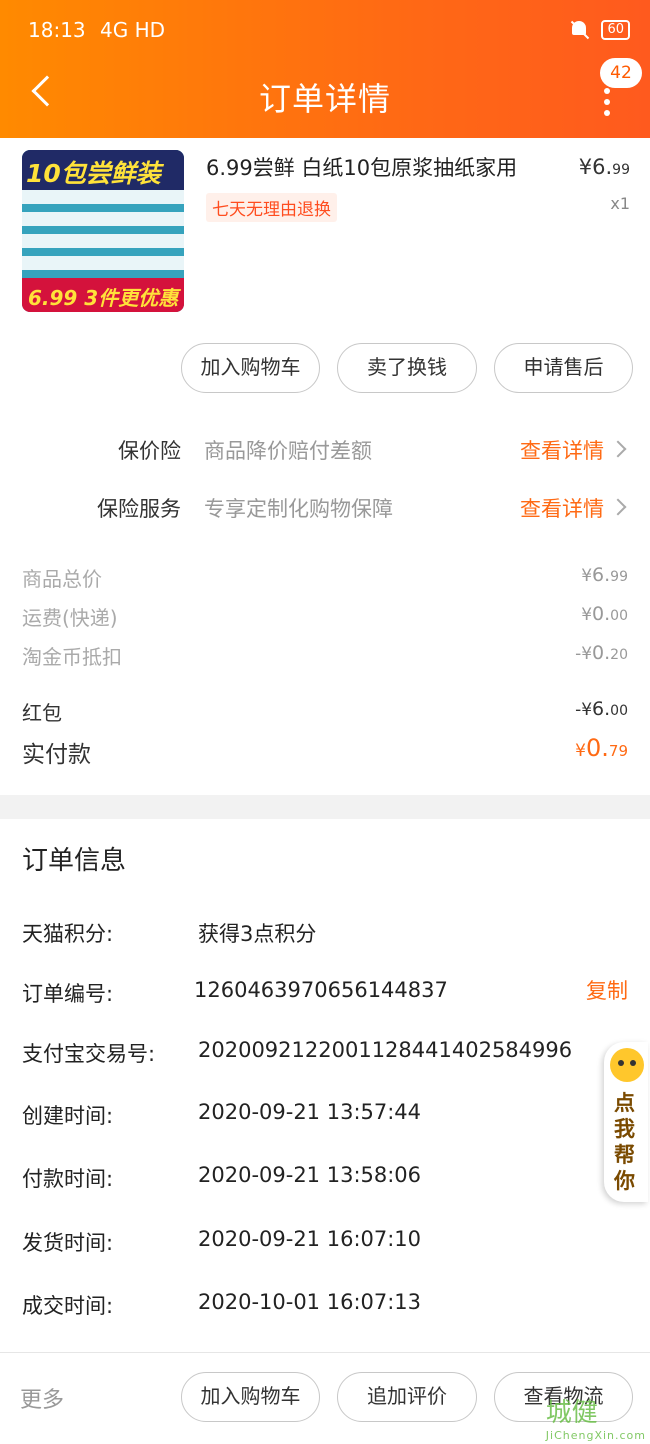 Image resolution: width=650 pixels, height=1444 pixels. What do you see at coordinates (407, 368) in the screenshot?
I see `sell-button: 卖了换钱` at bounding box center [407, 368].